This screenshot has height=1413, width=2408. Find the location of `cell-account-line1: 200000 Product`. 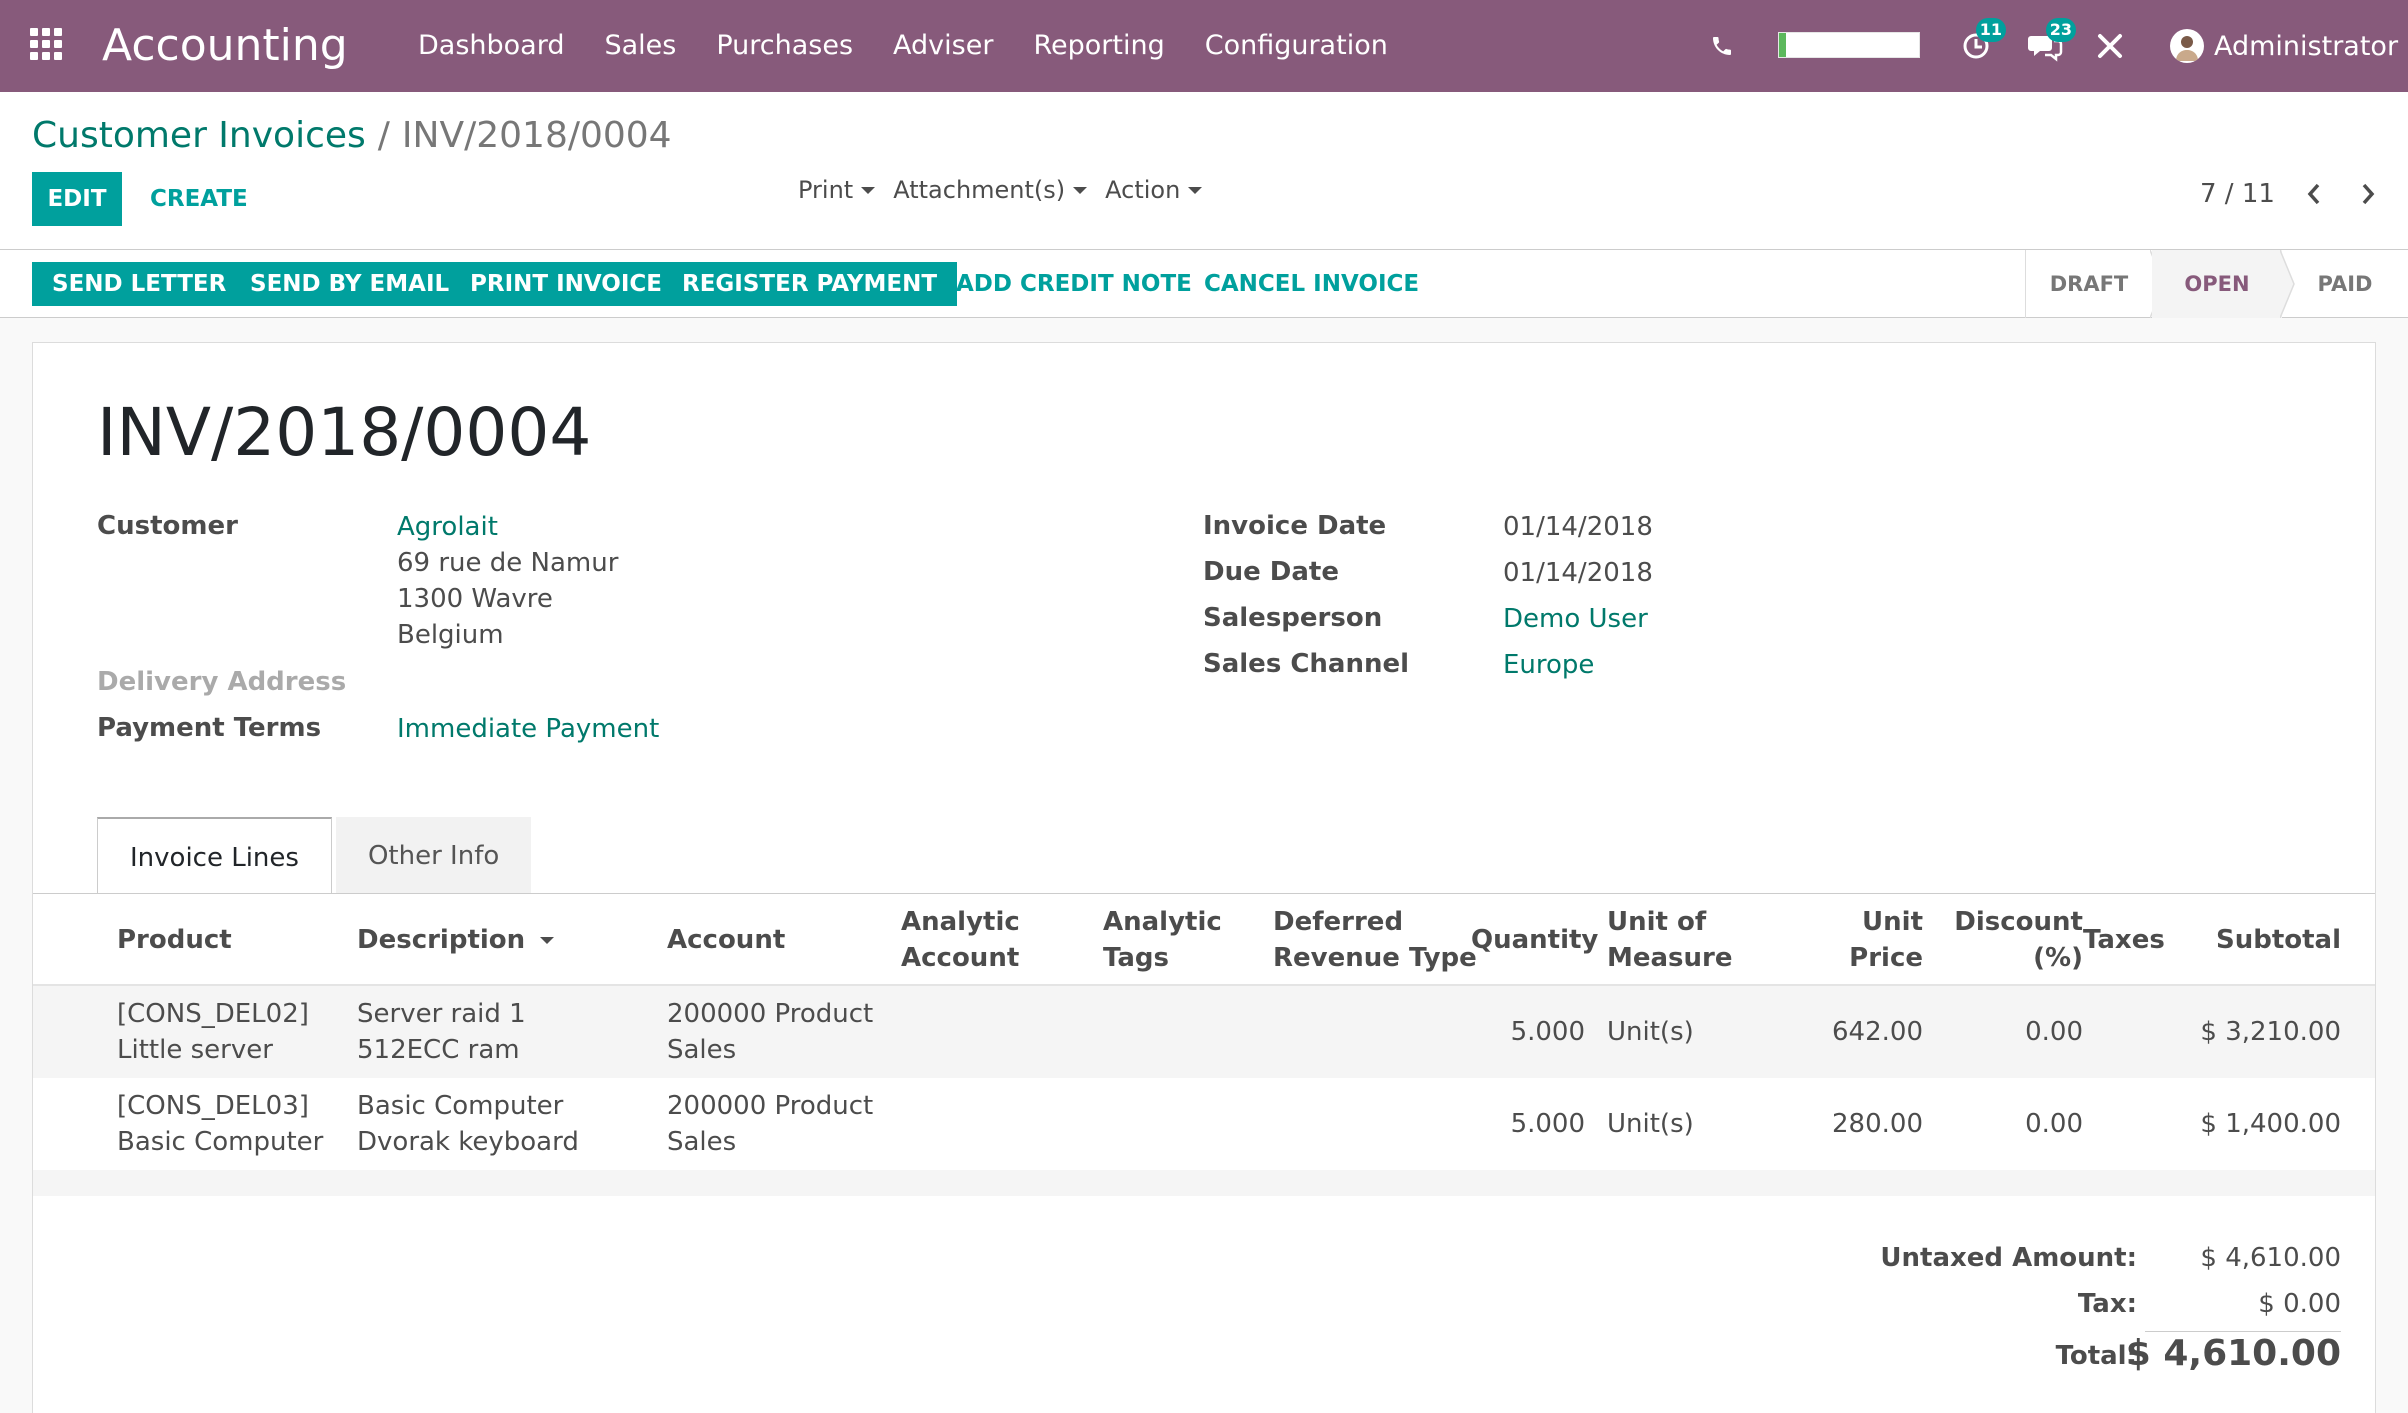

cell-account-line1: 200000 Product is located at coordinates (770, 1014).